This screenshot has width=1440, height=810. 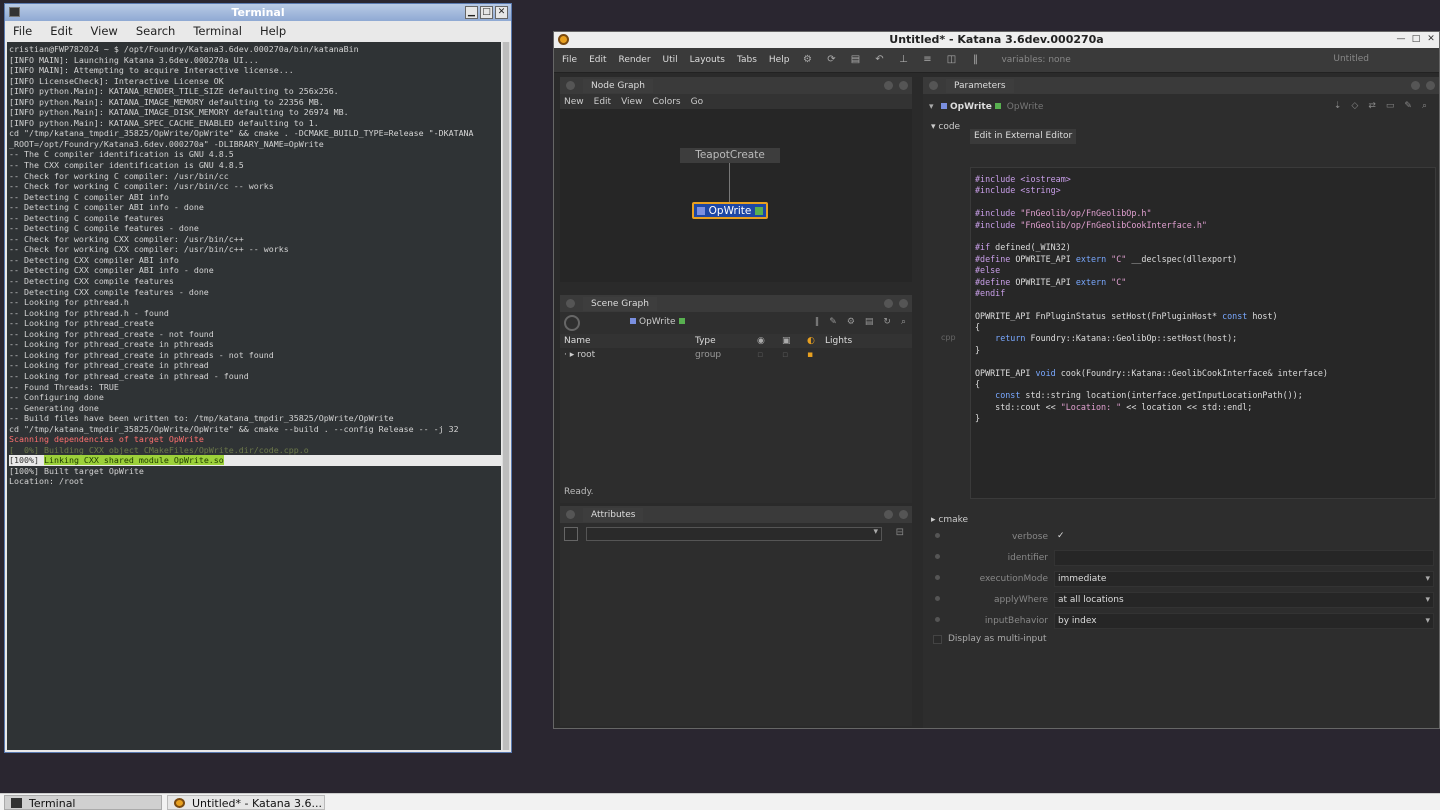 I want to click on node-name-input: OpWrite, so click(x=1025, y=107).